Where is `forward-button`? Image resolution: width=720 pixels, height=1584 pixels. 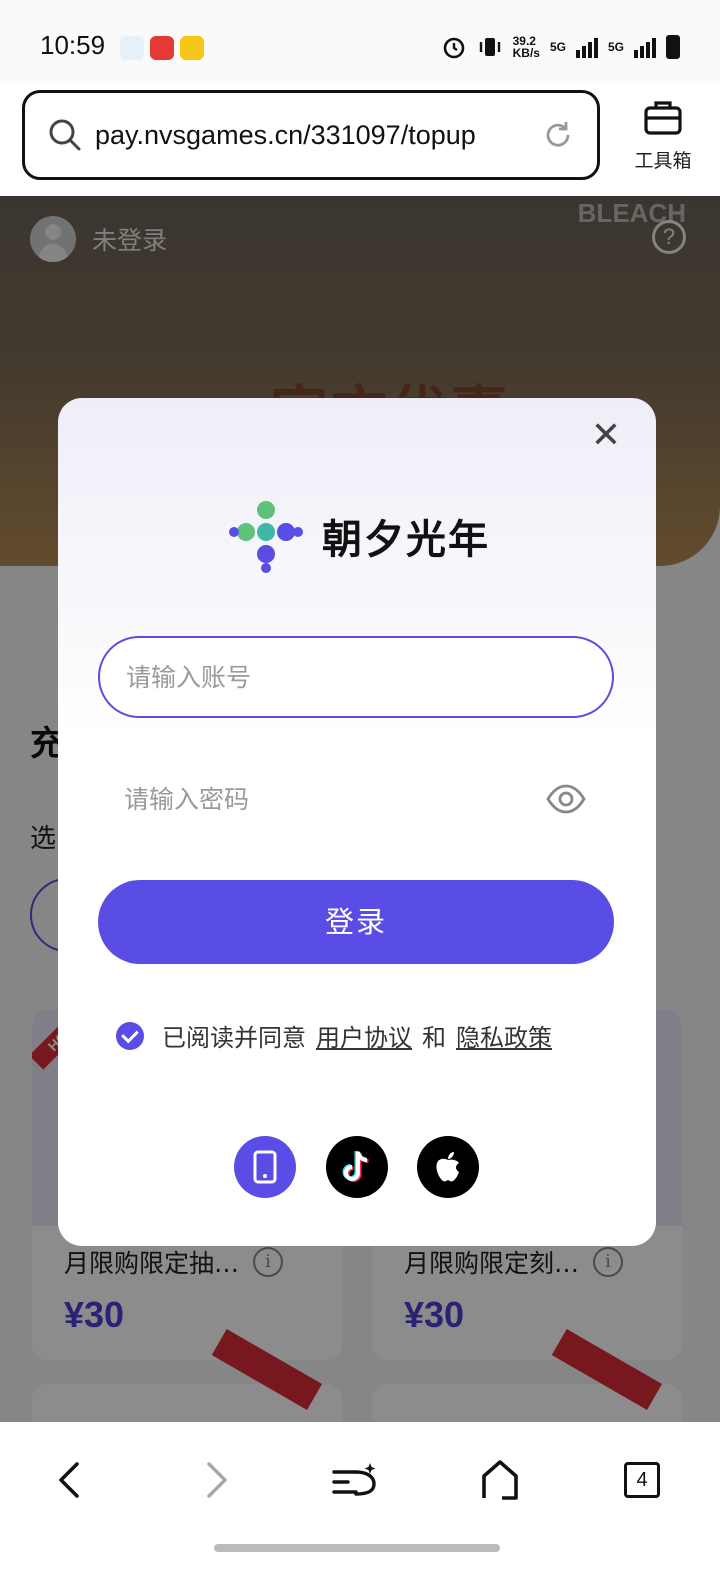 forward-button is located at coordinates (216, 1480).